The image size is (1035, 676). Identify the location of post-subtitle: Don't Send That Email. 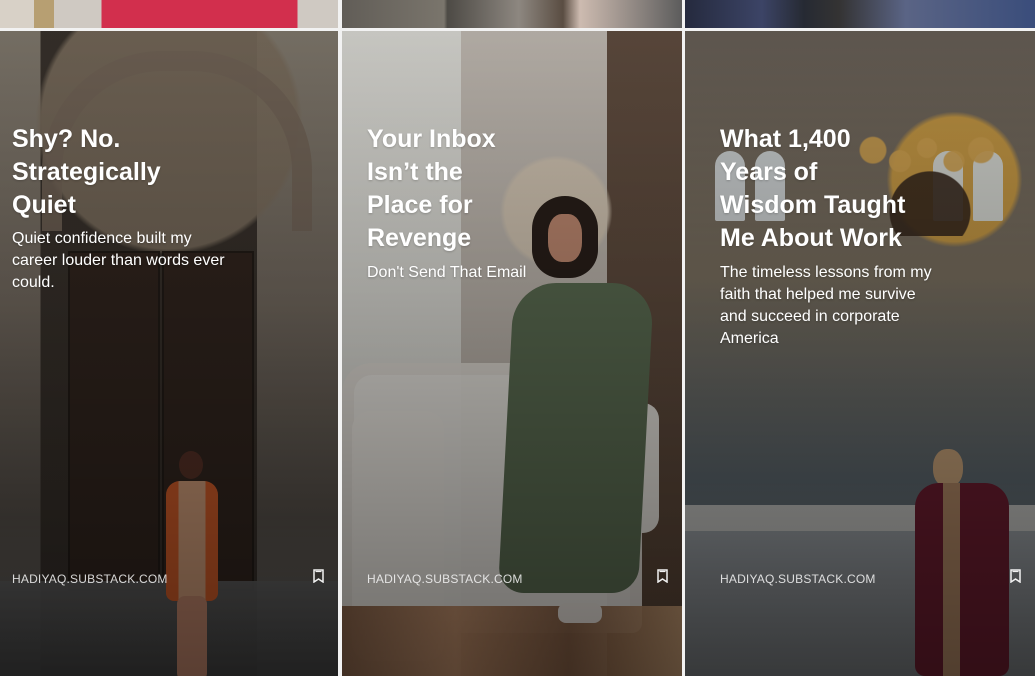
(447, 272).